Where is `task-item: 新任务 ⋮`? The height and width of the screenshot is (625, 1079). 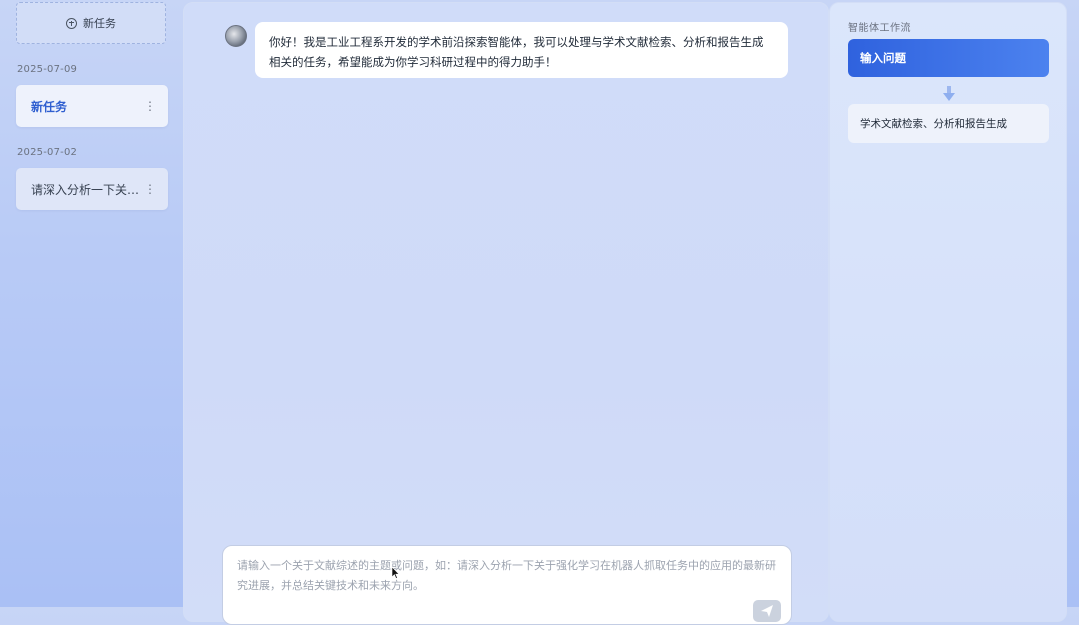
task-item: 新任务 ⋮ is located at coordinates (92, 106).